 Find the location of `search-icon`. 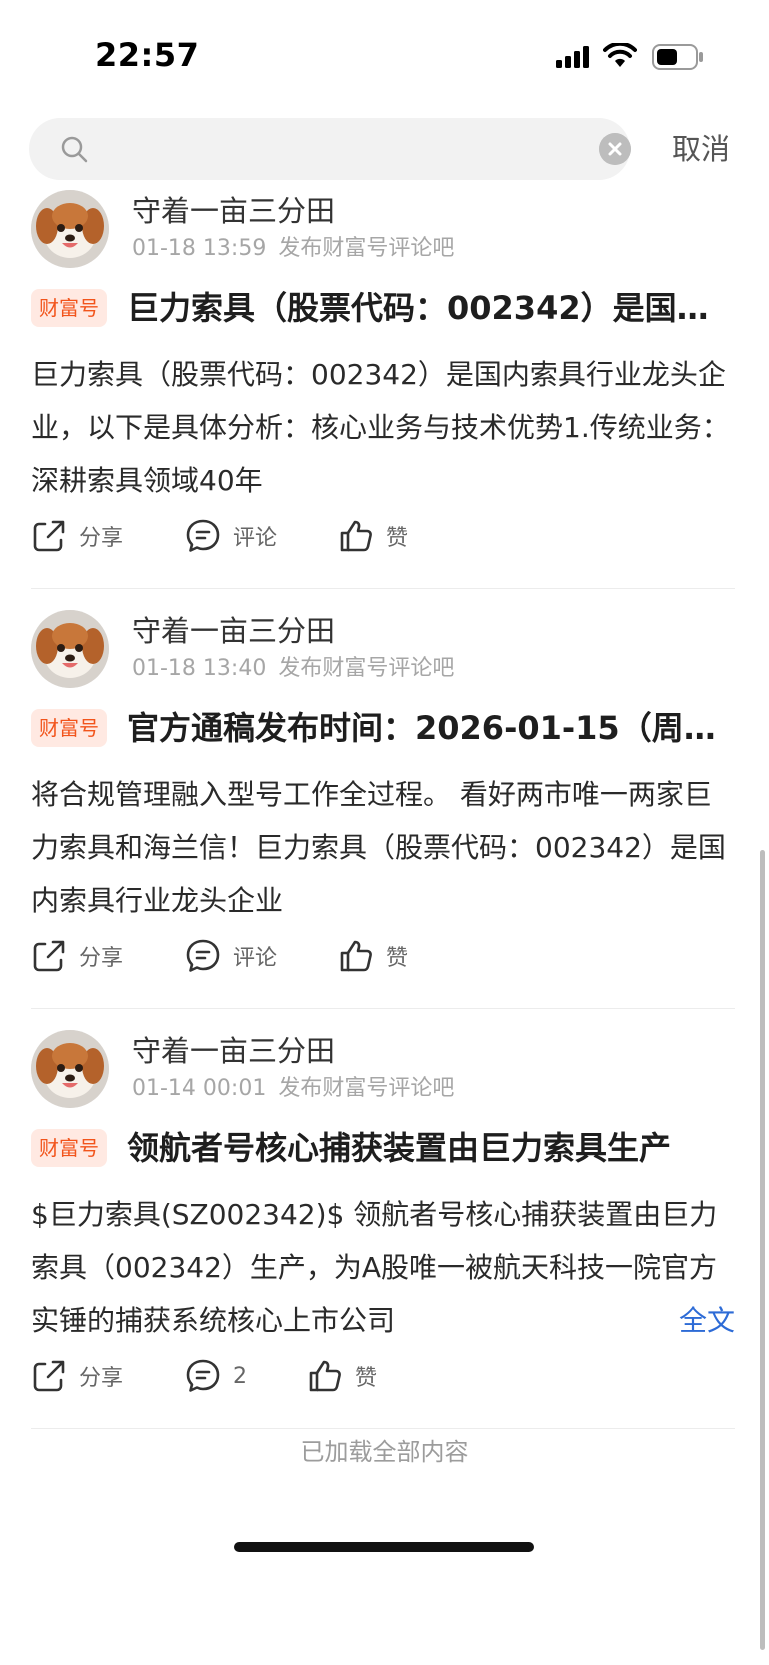

search-icon is located at coordinates (74, 149).